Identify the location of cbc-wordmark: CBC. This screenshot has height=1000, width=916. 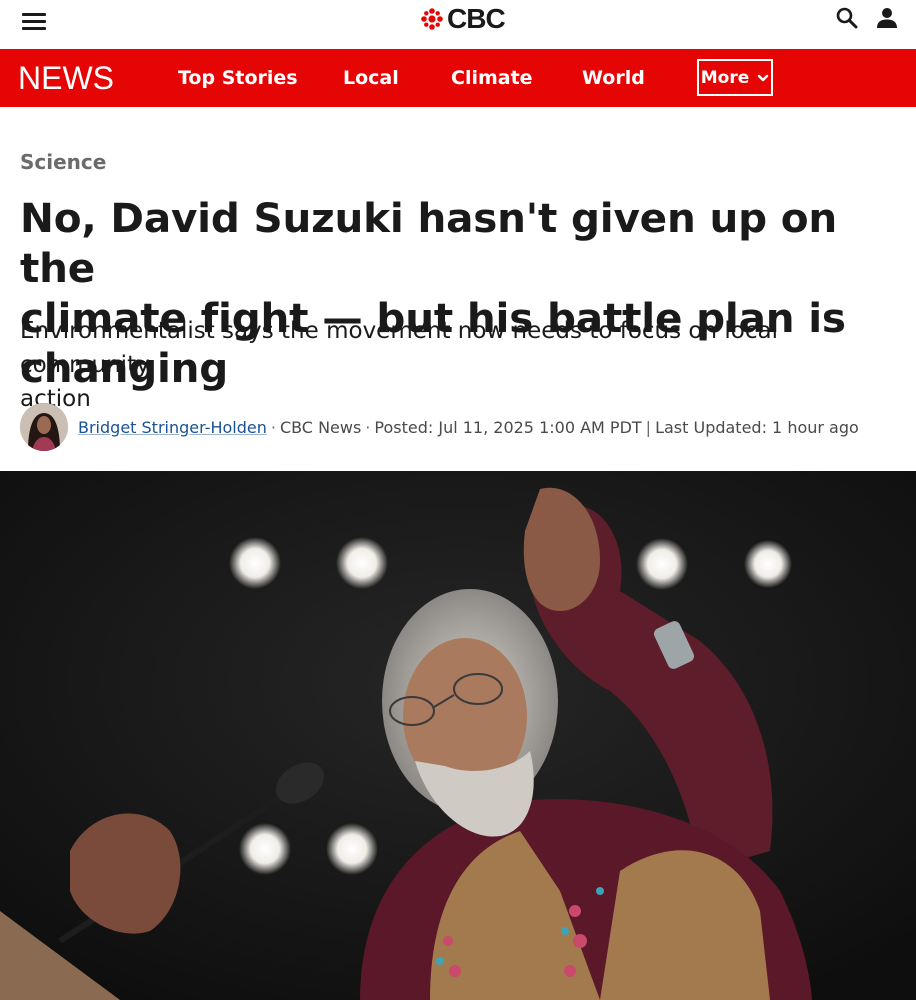
(476, 18).